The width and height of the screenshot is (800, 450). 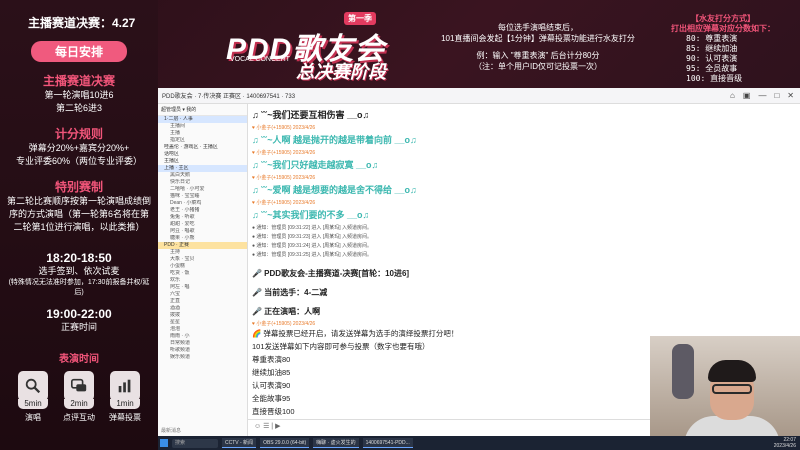 What do you see at coordinates (202, 140) in the screenshot?
I see `channel-item: 指定区` at bounding box center [202, 140].